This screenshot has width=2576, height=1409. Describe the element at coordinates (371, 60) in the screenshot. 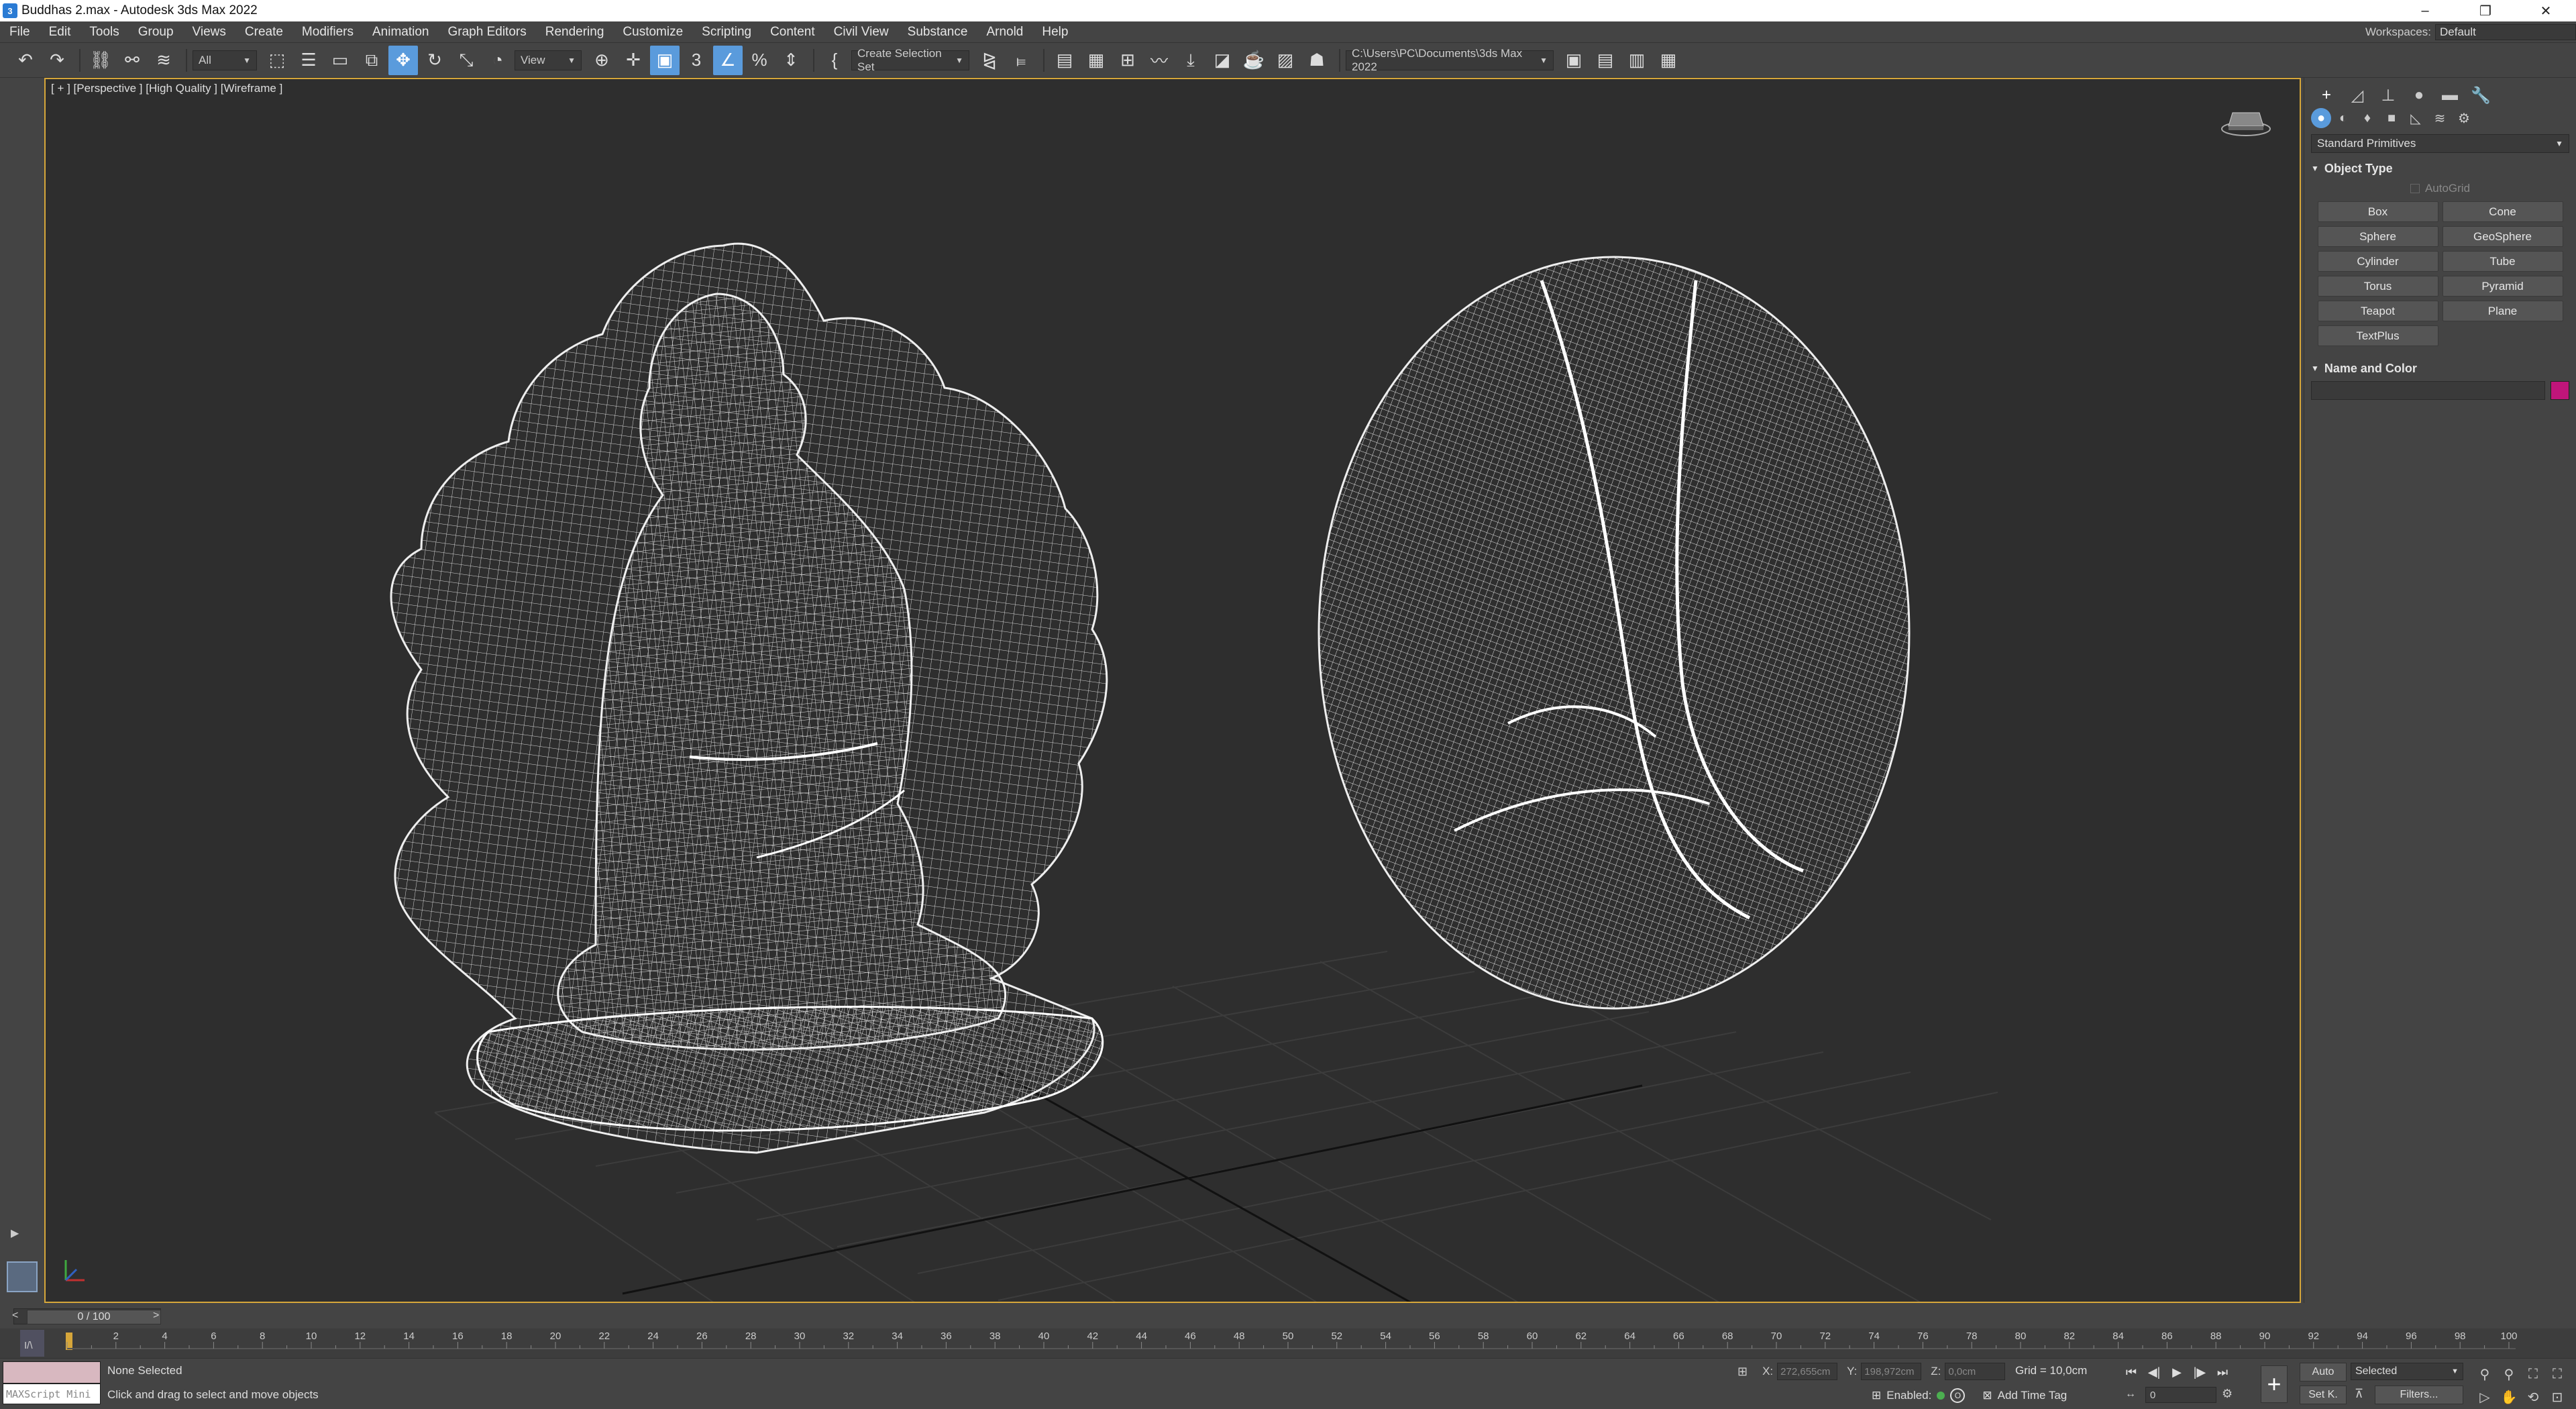

I see `window-crossing-icon: ⧉` at that location.